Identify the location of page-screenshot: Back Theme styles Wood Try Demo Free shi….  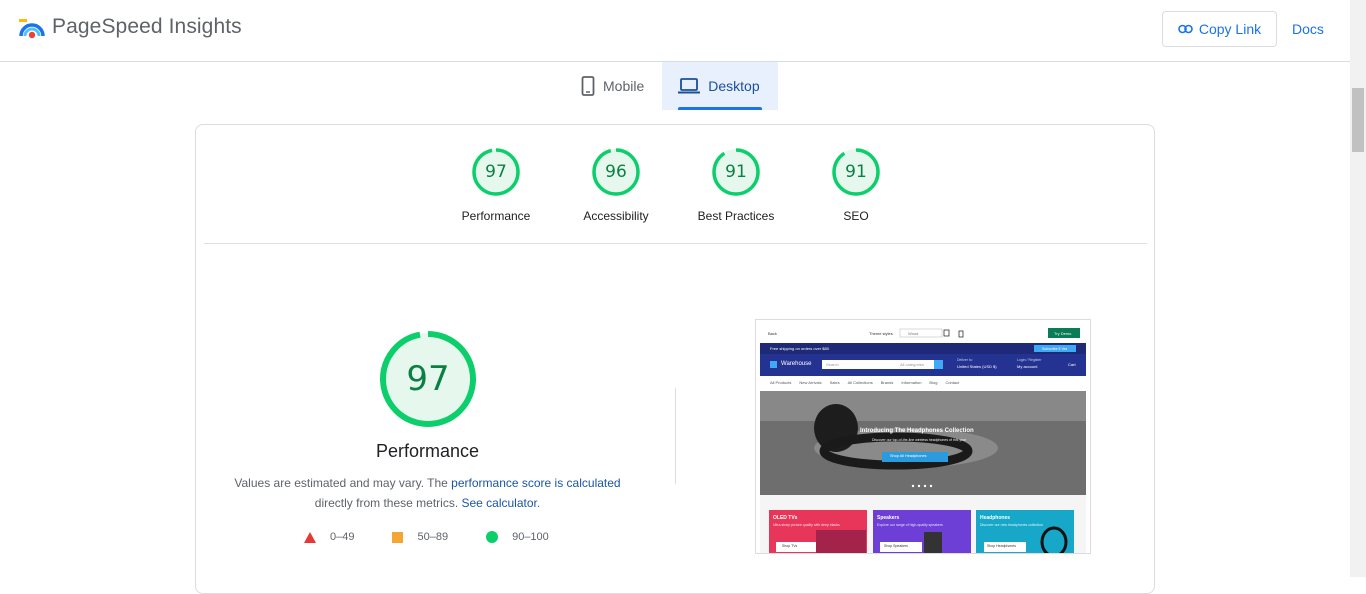
(923, 436).